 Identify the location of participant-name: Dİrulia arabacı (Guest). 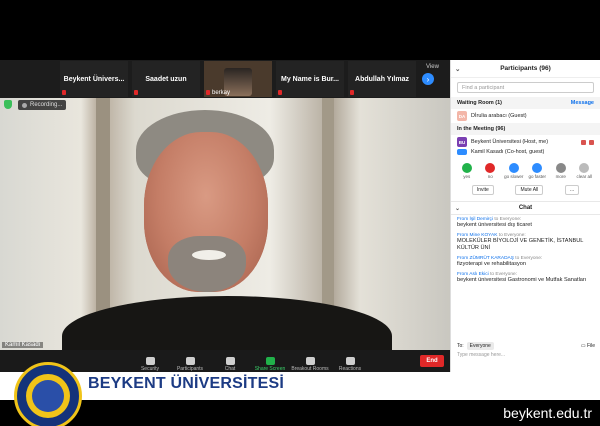
(499, 116).